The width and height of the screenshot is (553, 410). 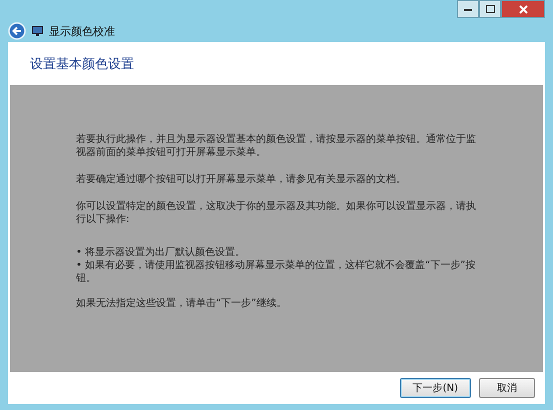 I want to click on monitor-icon, so click(x=37, y=31).